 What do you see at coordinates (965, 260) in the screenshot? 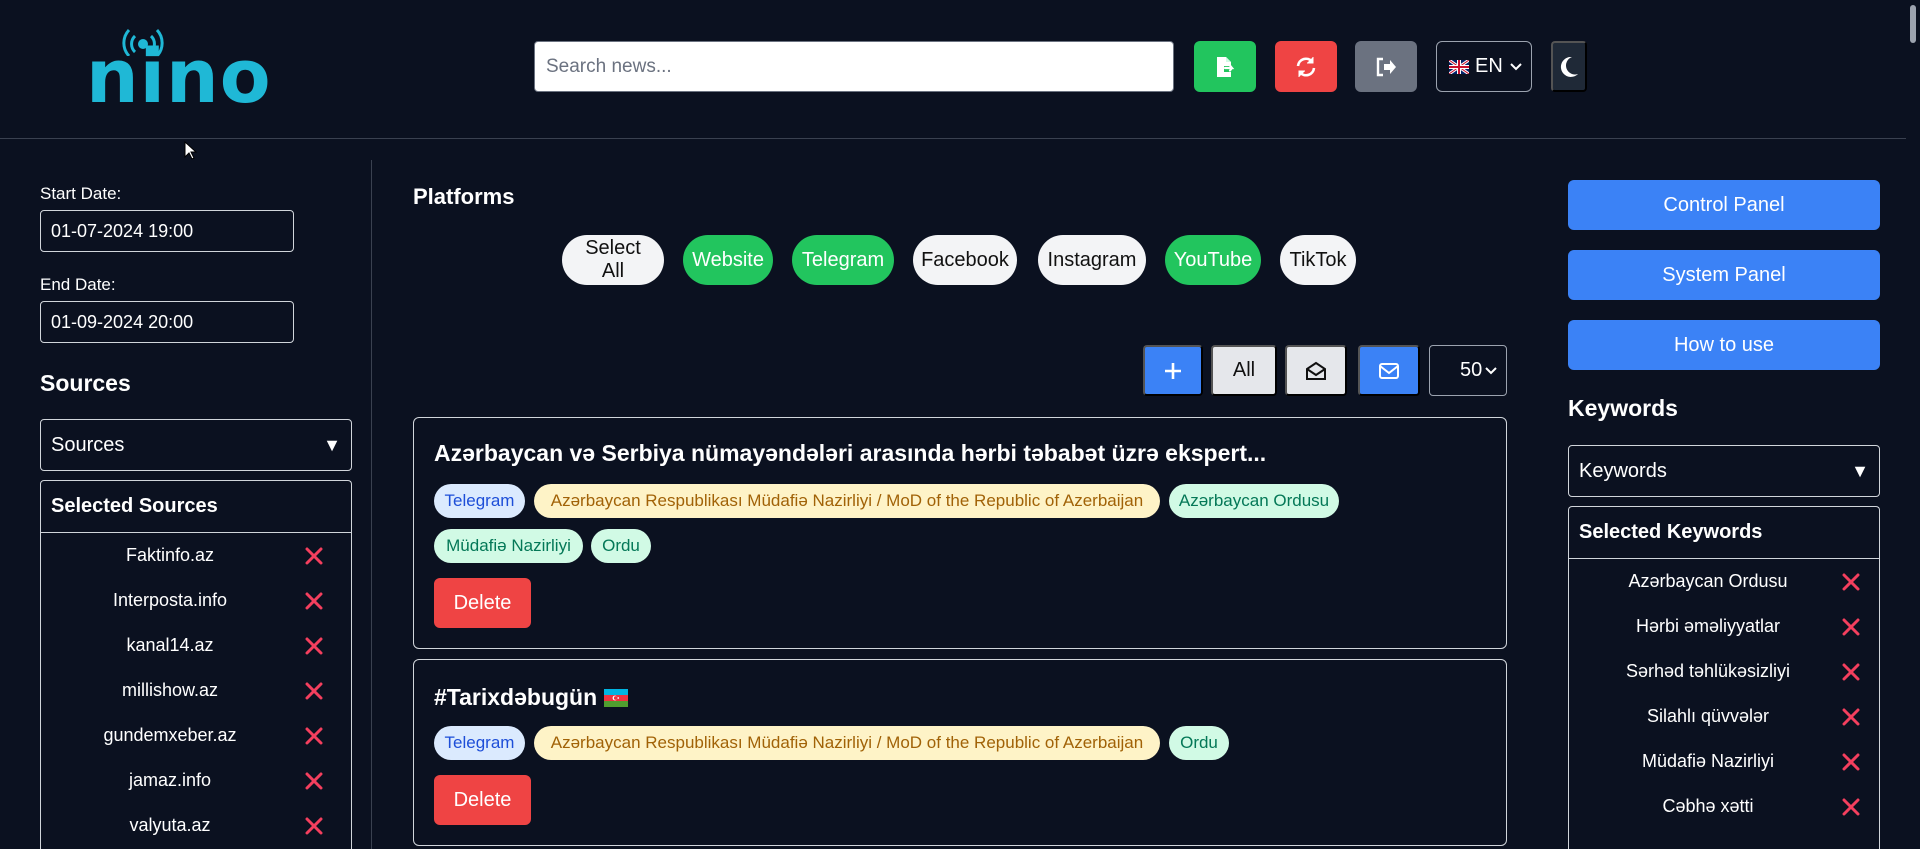
I see `platform-pill: Facebook` at bounding box center [965, 260].